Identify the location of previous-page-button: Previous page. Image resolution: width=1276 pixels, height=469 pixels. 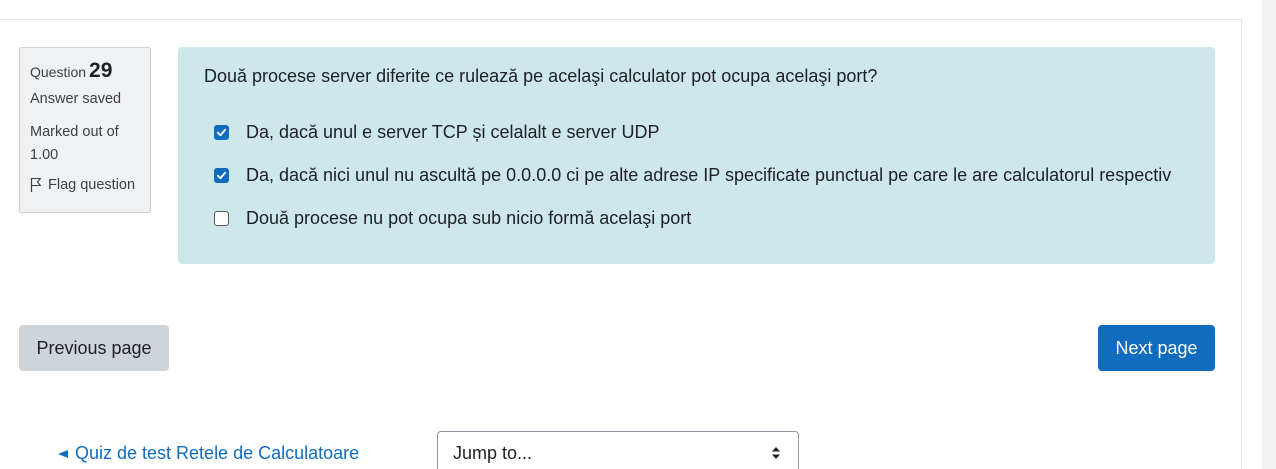
(94, 348).